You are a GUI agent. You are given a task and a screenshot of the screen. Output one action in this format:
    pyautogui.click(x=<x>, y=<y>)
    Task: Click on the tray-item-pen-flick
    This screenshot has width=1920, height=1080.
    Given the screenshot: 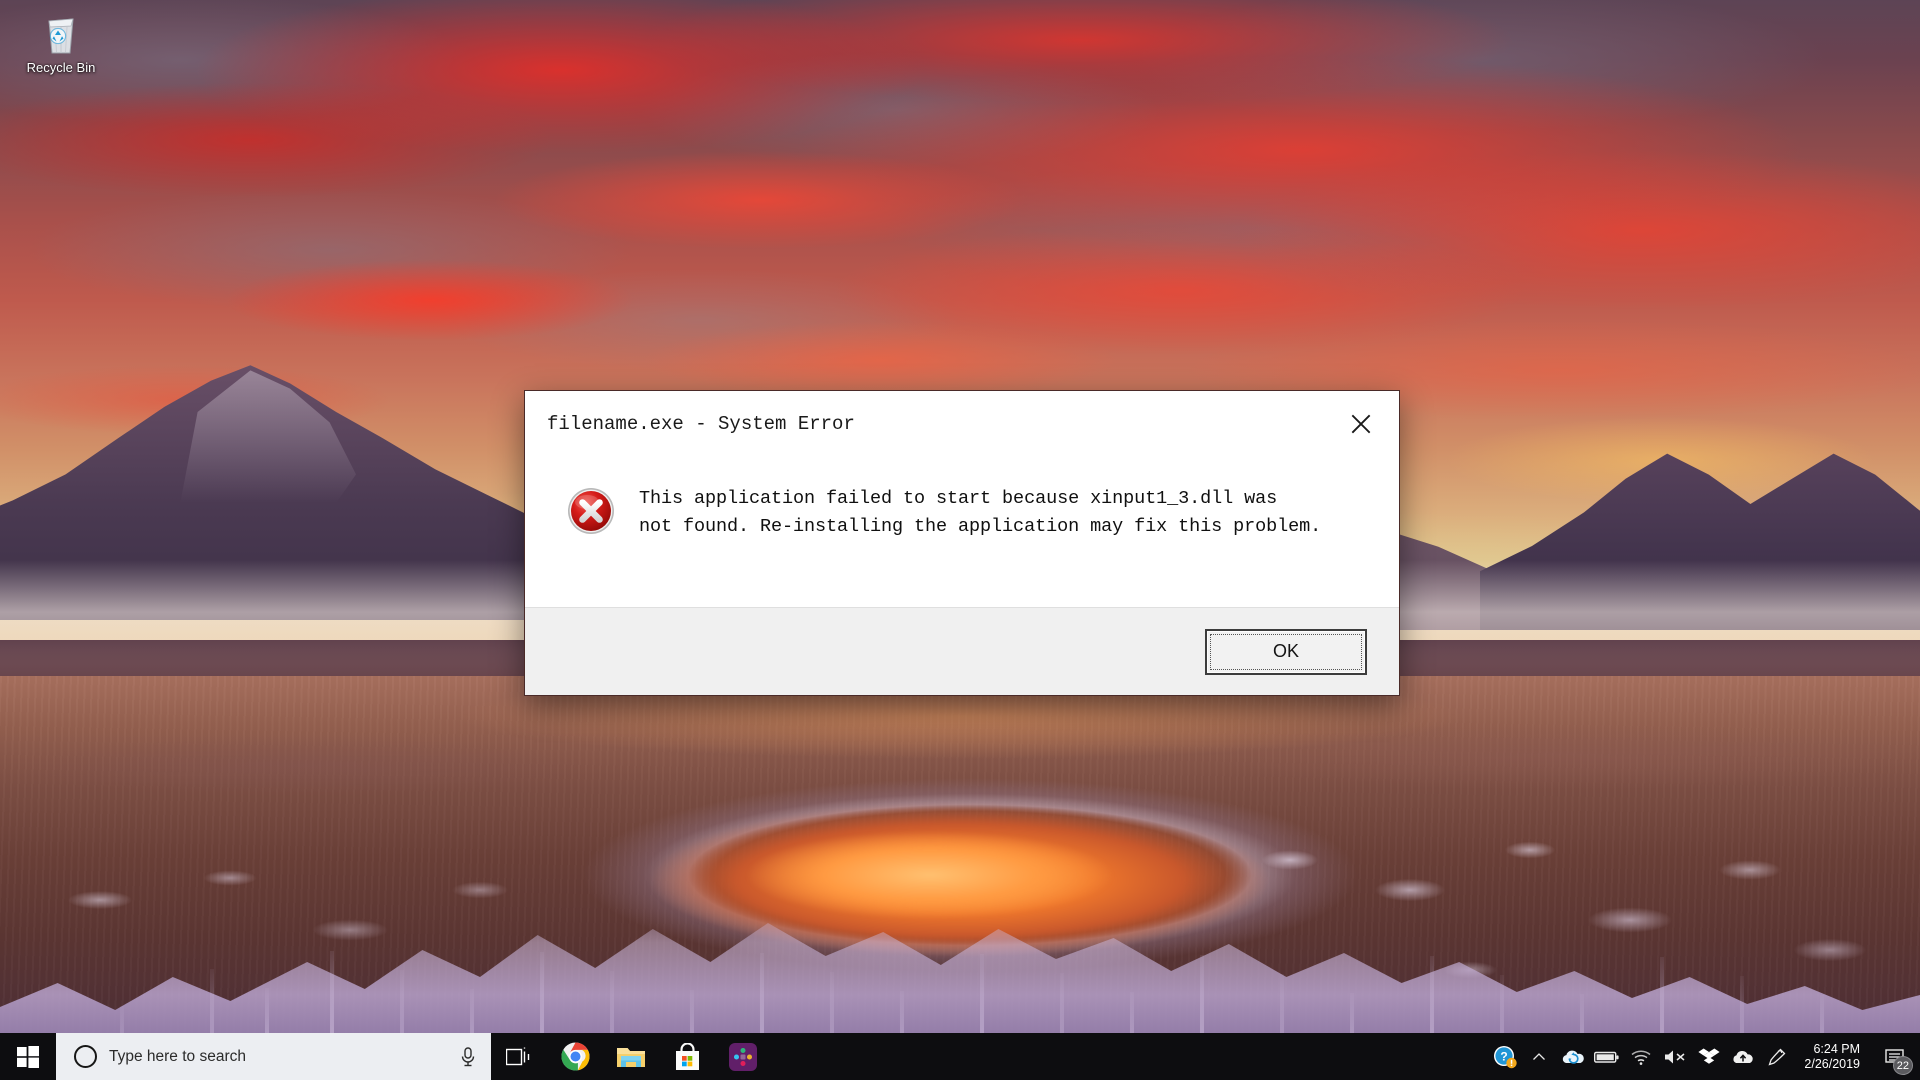 What is the action you would take?
    pyautogui.click(x=1777, y=1056)
    